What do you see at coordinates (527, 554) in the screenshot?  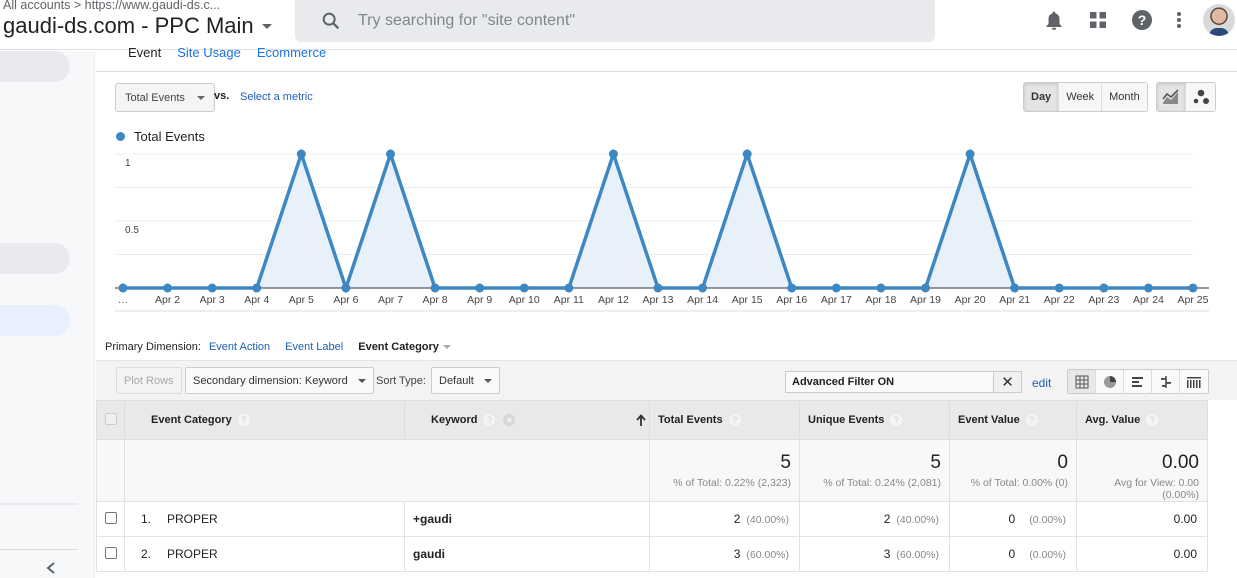 I see `keyword-cell: gaudi` at bounding box center [527, 554].